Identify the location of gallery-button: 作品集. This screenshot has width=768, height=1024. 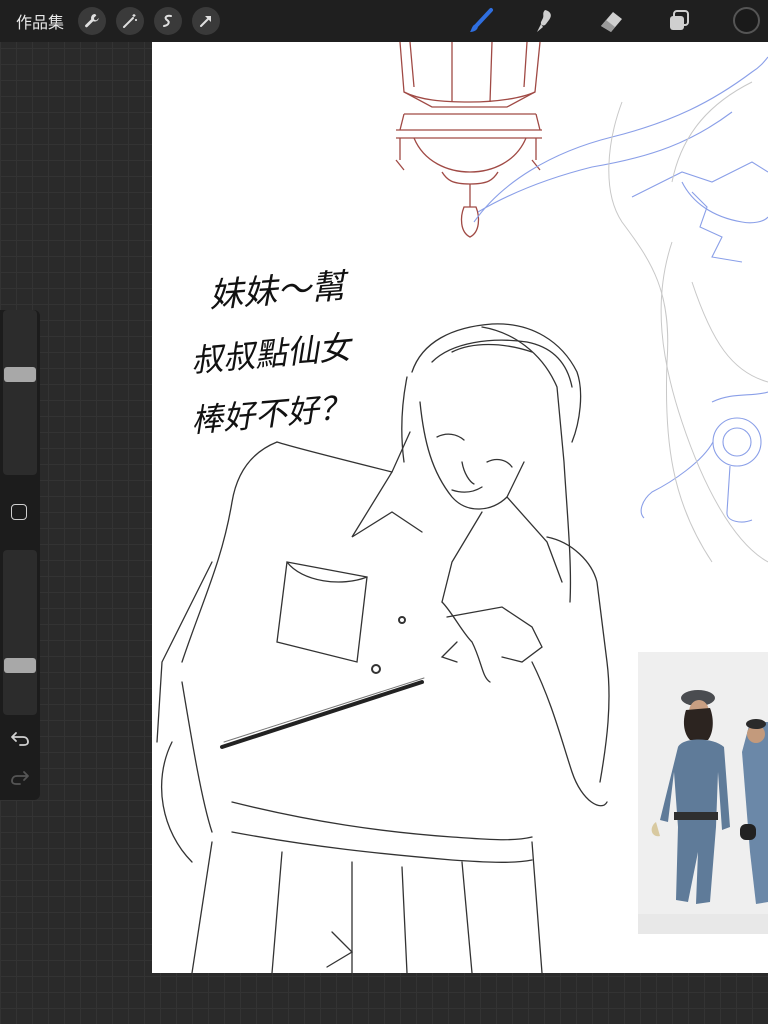
(40, 21).